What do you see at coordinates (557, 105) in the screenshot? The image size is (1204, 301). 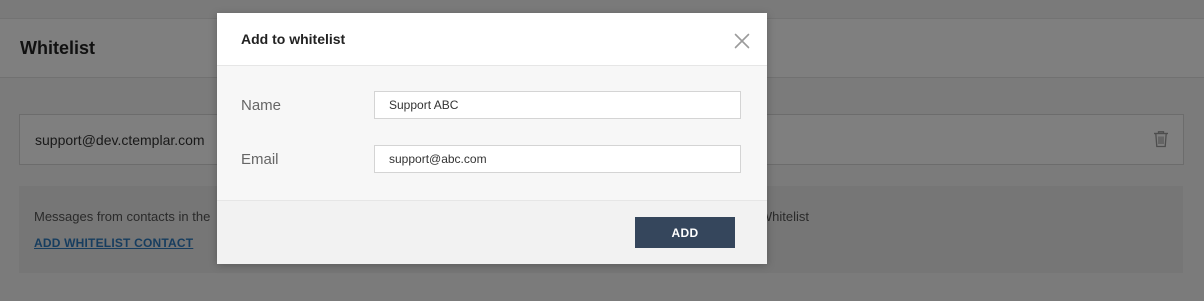 I see `name-input` at bounding box center [557, 105].